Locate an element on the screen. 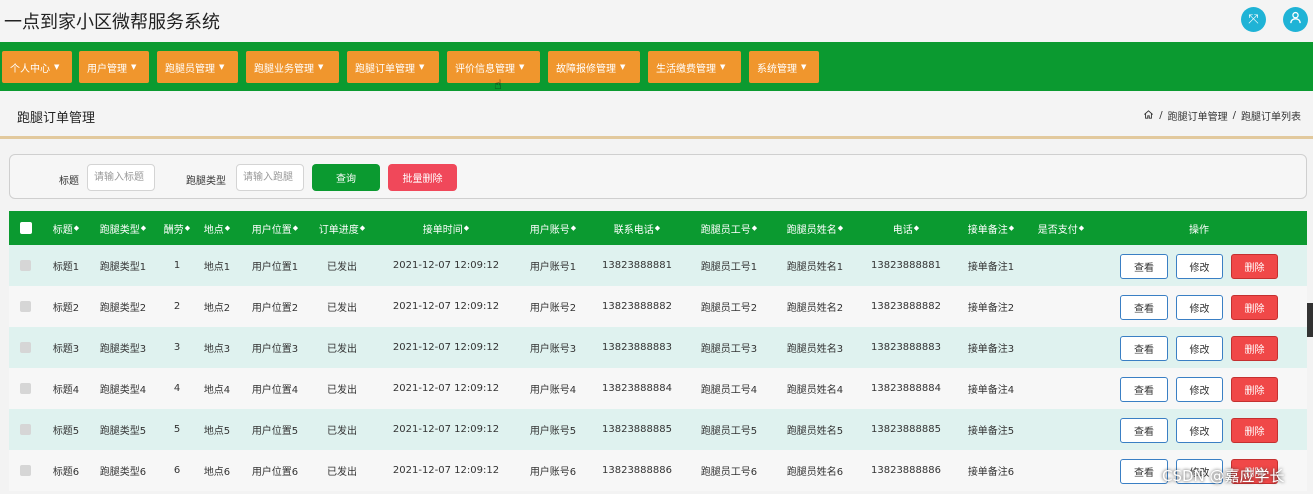 The width and height of the screenshot is (1313, 494). nav-personal-center: 个人中心 ▼ is located at coordinates (37, 67).